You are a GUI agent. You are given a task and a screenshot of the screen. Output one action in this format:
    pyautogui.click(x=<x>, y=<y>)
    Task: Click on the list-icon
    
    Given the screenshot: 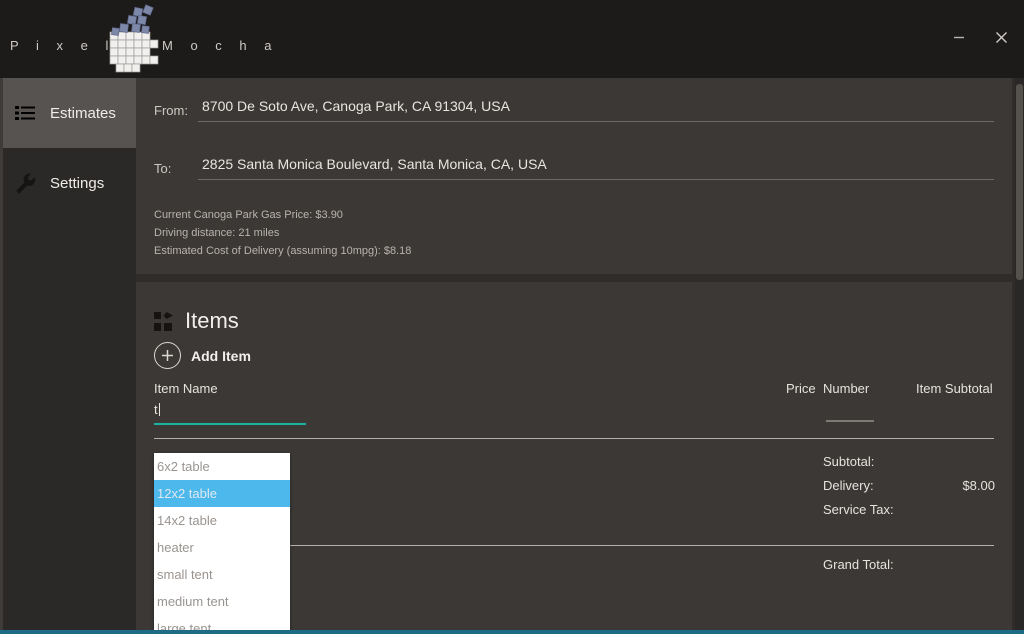 What is the action you would take?
    pyautogui.click(x=25, y=113)
    